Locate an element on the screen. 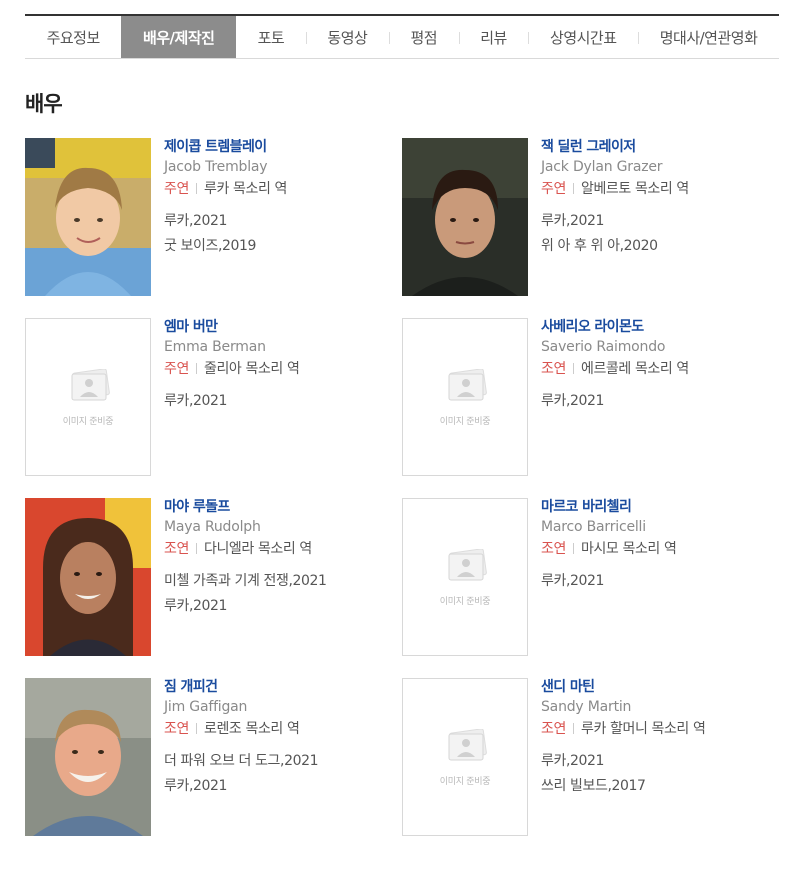 This screenshot has width=800, height=890. tab-photo: 포토 is located at coordinates (271, 37).